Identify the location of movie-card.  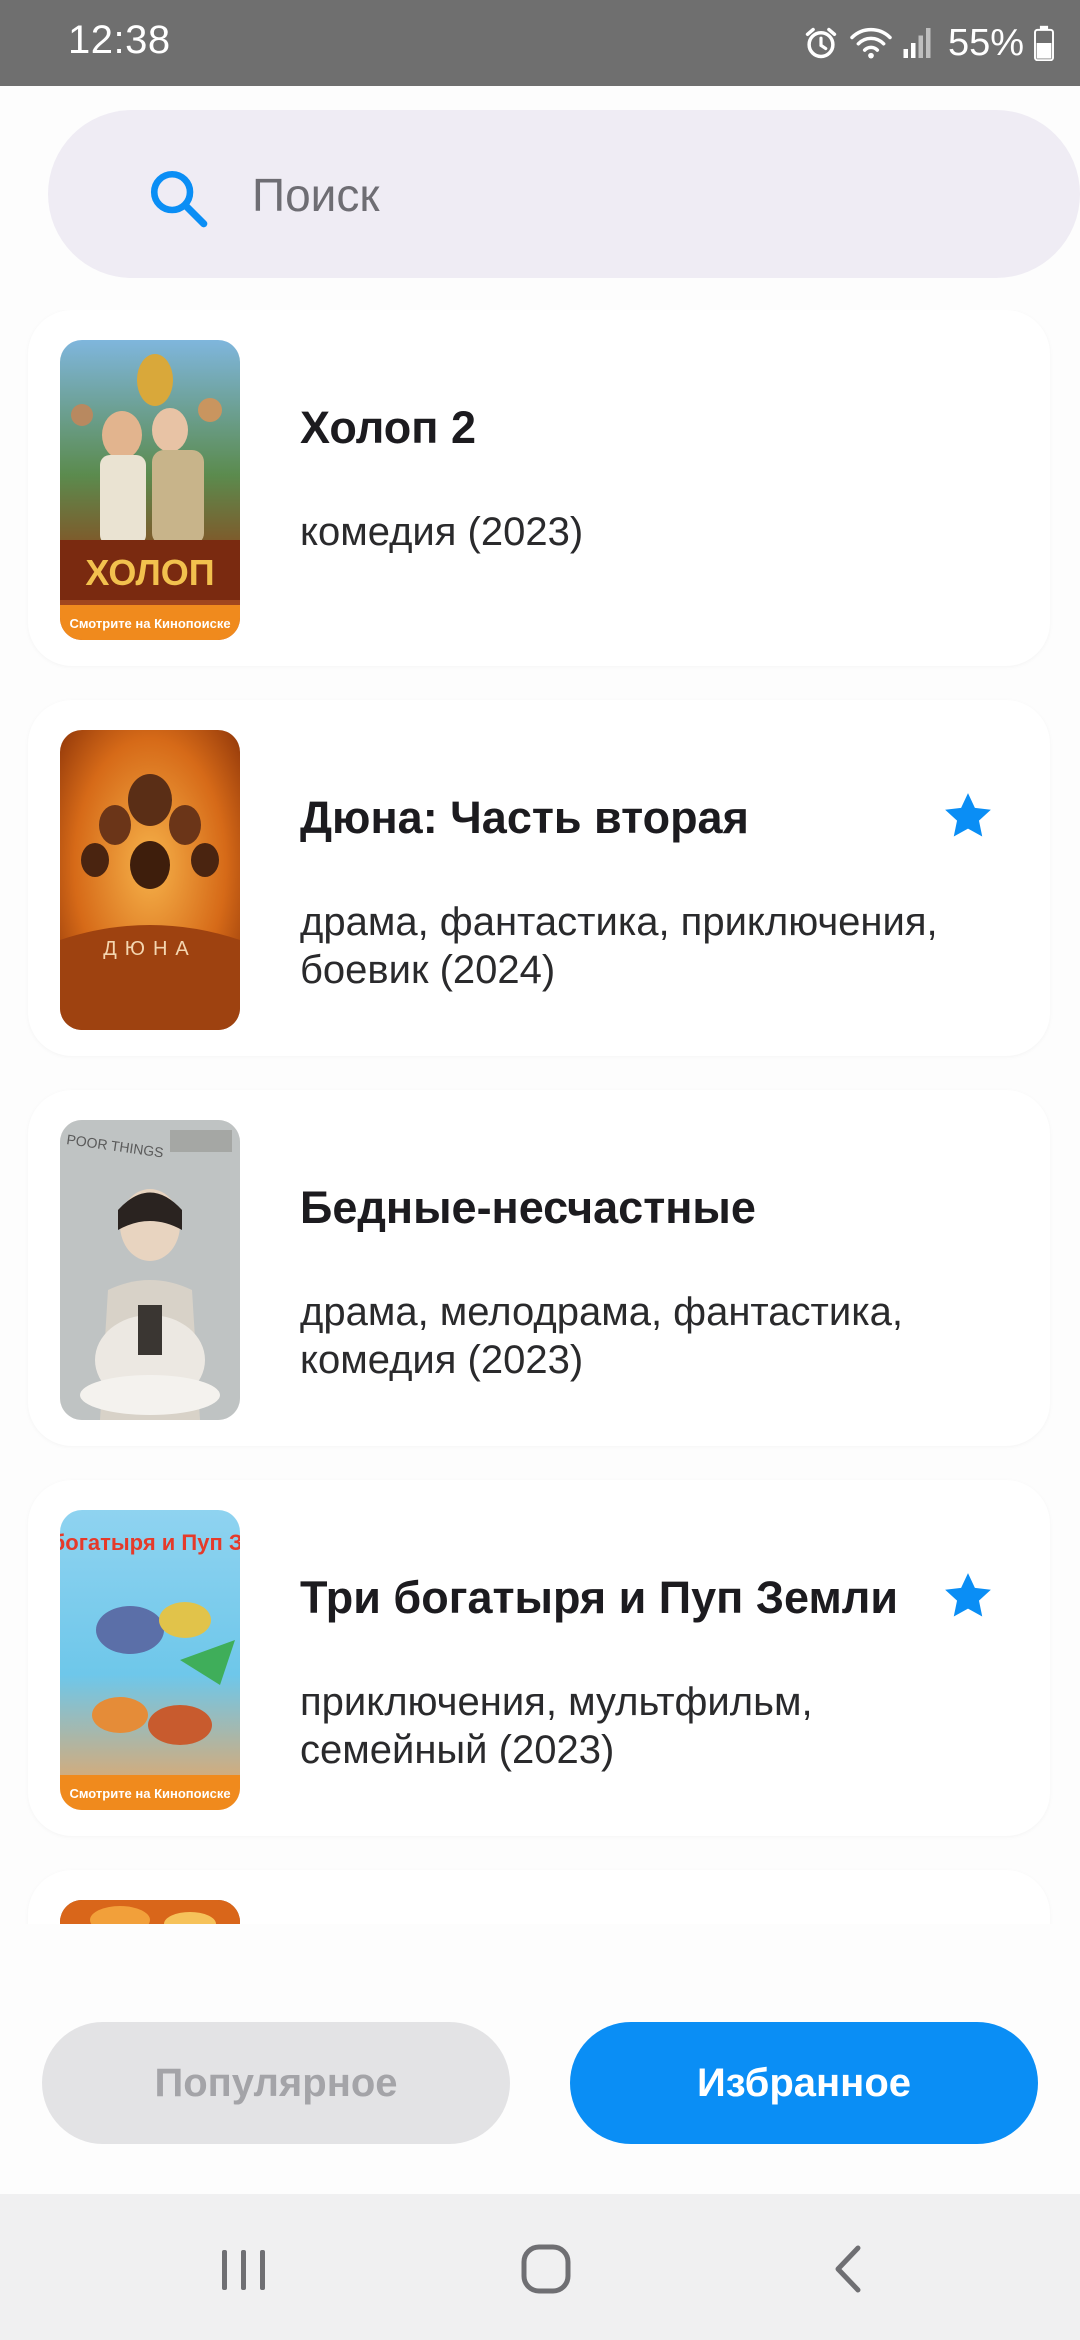
(539, 1897).